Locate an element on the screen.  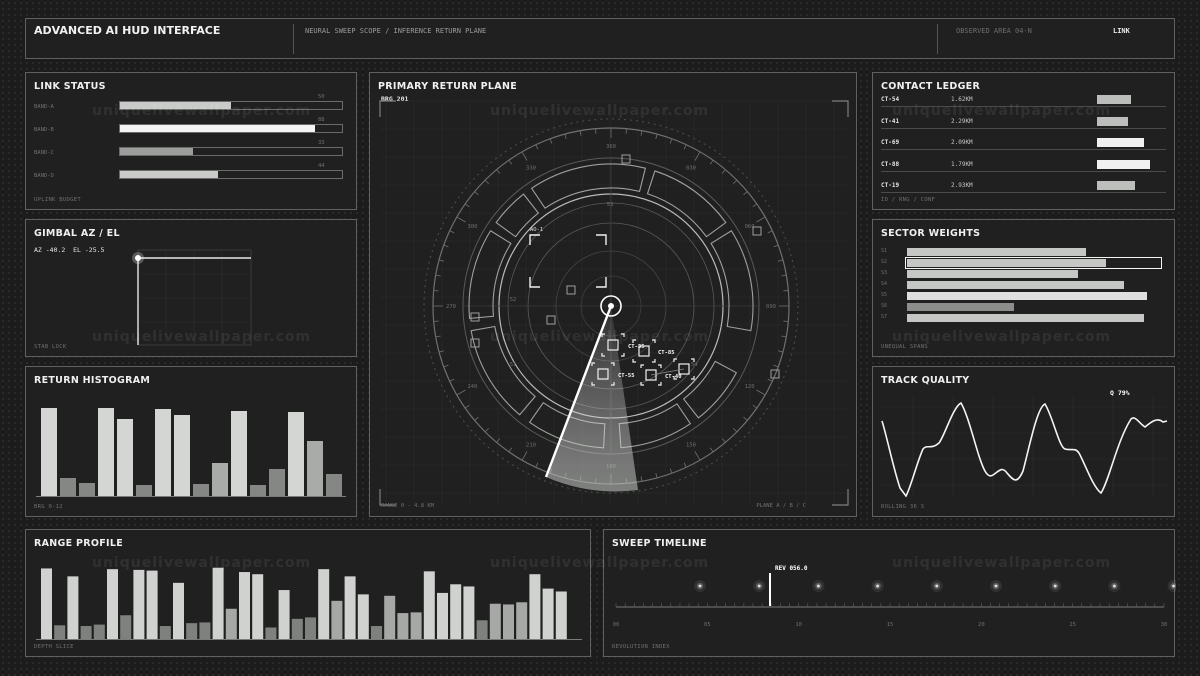
link-indicator: LINK is located at coordinates (1121, 31).